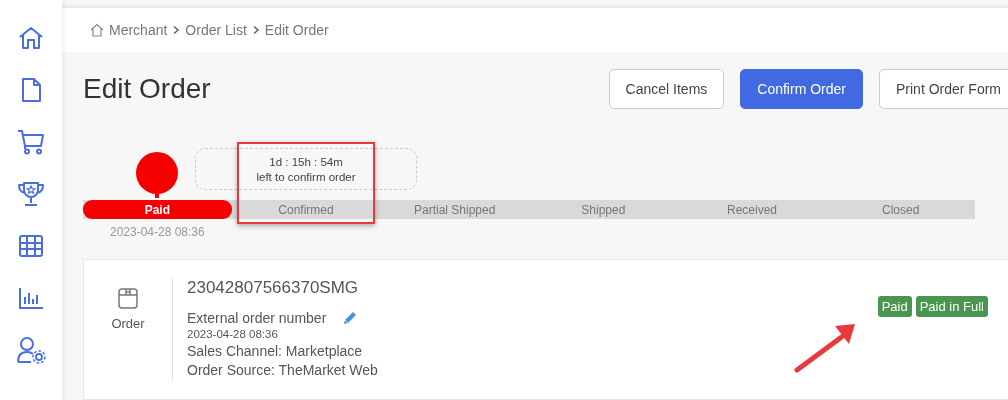 Image resolution: width=1008 pixels, height=400 pixels. What do you see at coordinates (147, 89) in the screenshot?
I see `page-title: Edit Order` at bounding box center [147, 89].